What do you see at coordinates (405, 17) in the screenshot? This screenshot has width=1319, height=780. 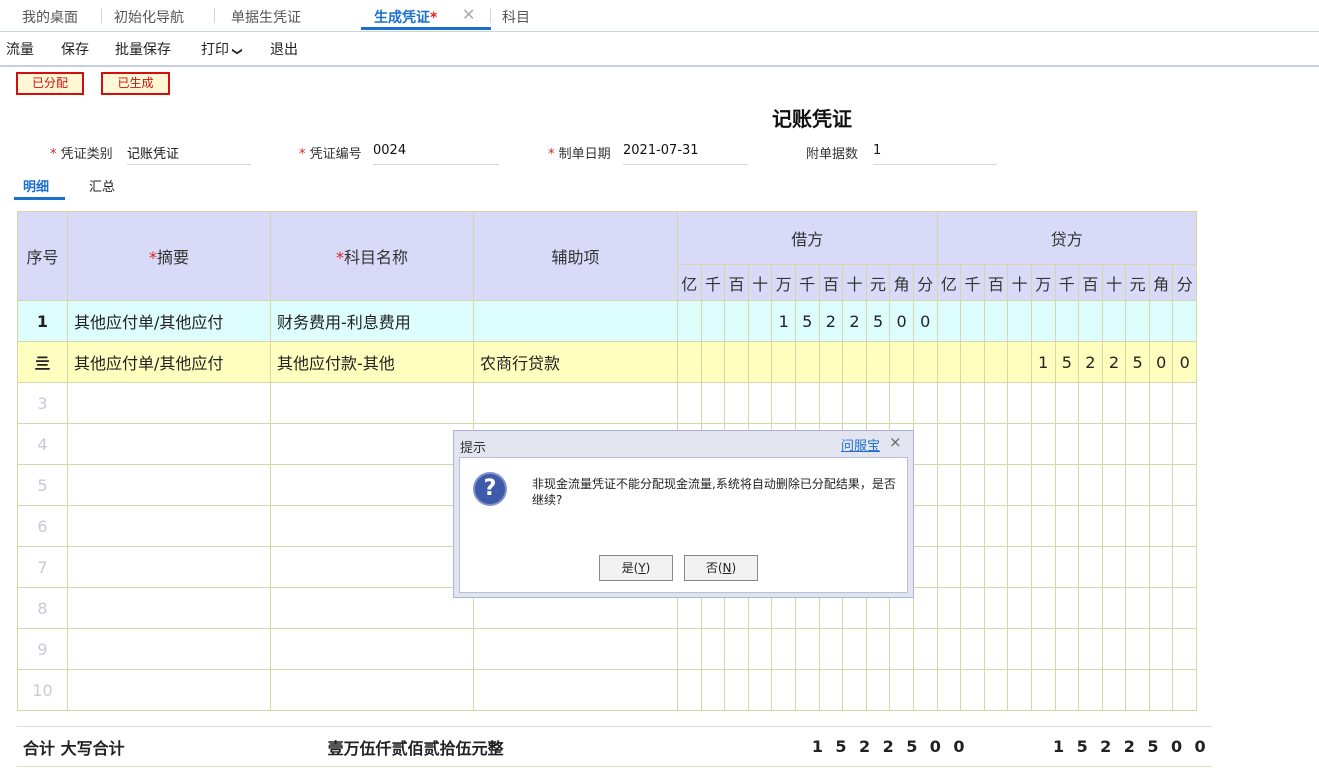 I see `tab-generate-voucher: 生成凭证*` at bounding box center [405, 17].